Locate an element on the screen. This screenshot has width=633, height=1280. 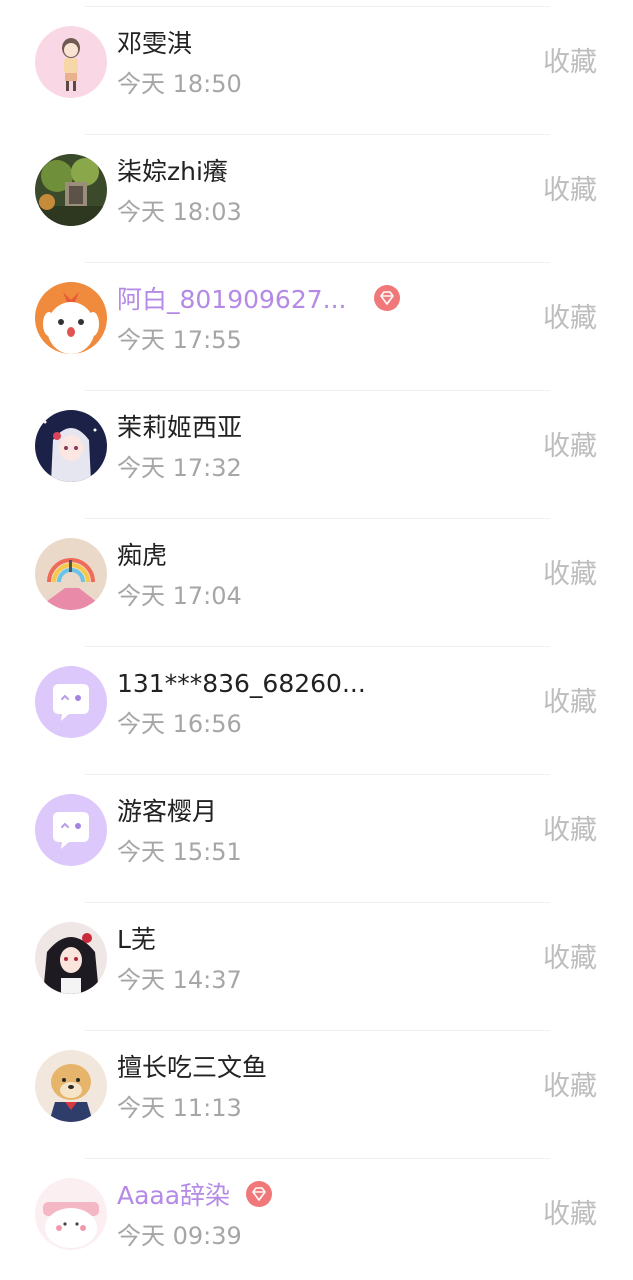
list-item: 游客樱月 今天 15:51 收藏 is located at coordinates (316, 832).